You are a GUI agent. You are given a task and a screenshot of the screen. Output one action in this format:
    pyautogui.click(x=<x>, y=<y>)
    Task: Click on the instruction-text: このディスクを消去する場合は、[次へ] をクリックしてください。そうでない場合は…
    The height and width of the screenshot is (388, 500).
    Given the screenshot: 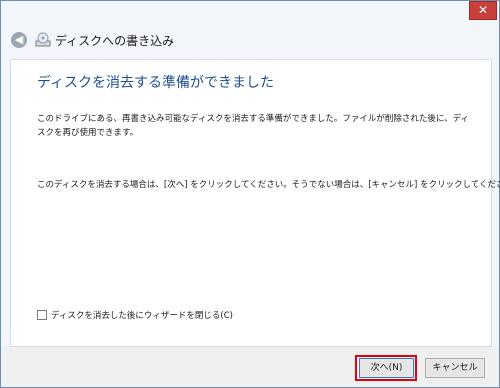 What is the action you would take?
    pyautogui.click(x=268, y=185)
    